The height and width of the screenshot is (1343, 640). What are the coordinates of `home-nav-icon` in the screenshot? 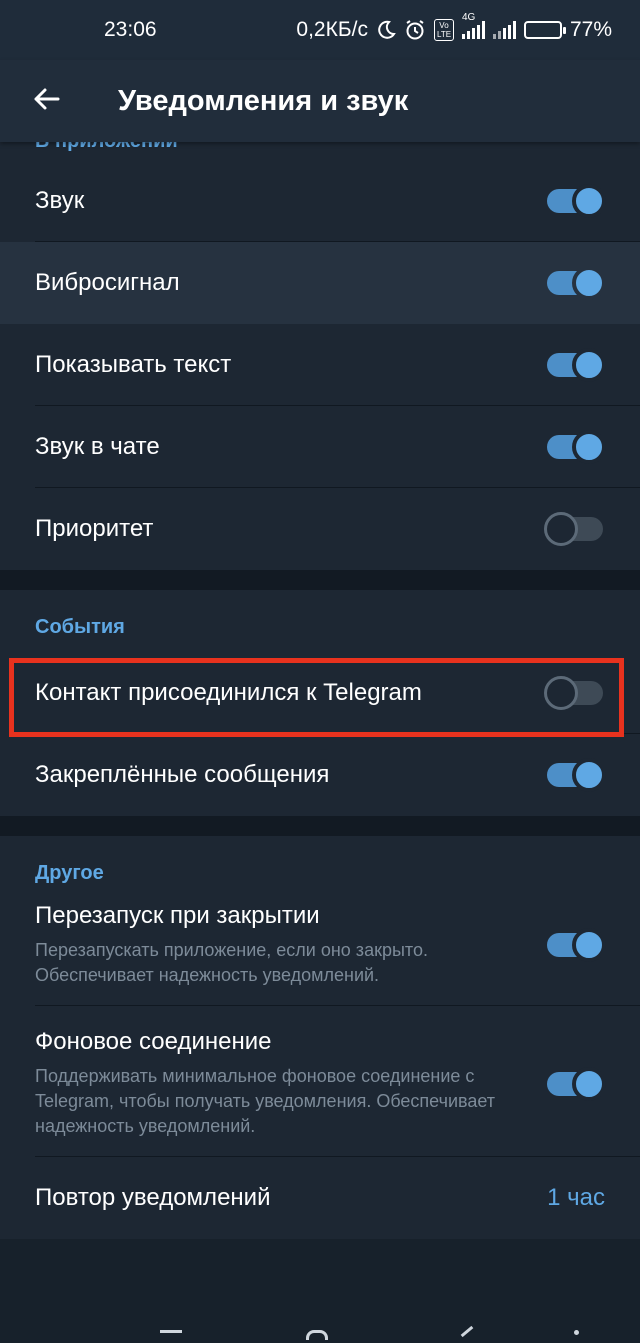 It's located at (317, 1335).